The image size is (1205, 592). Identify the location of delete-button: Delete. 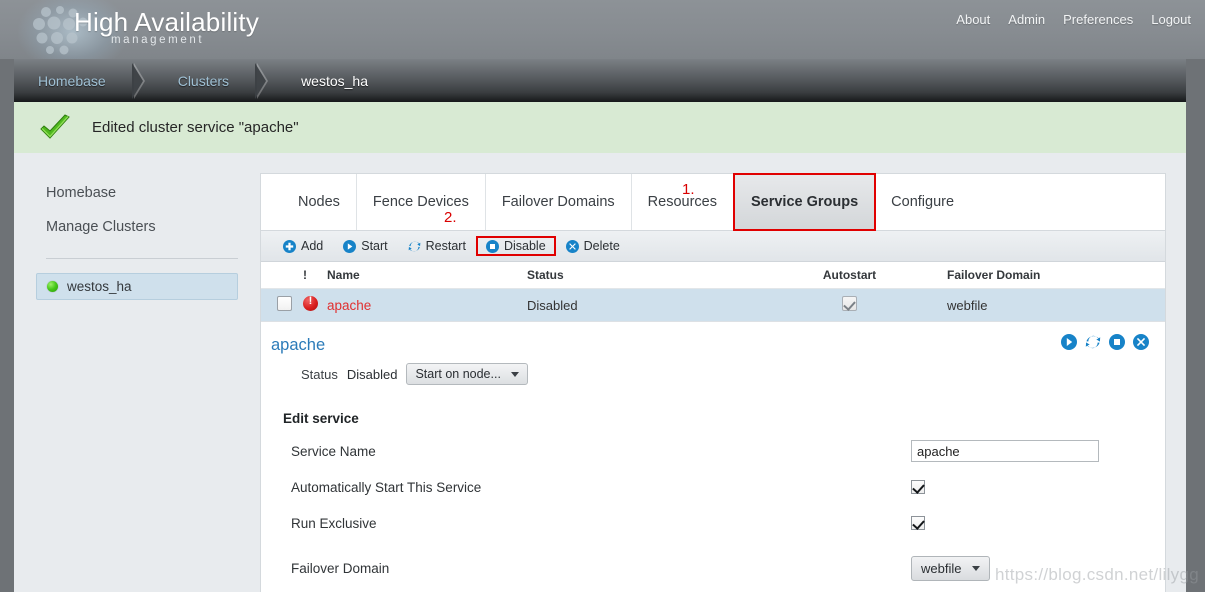
(593, 246).